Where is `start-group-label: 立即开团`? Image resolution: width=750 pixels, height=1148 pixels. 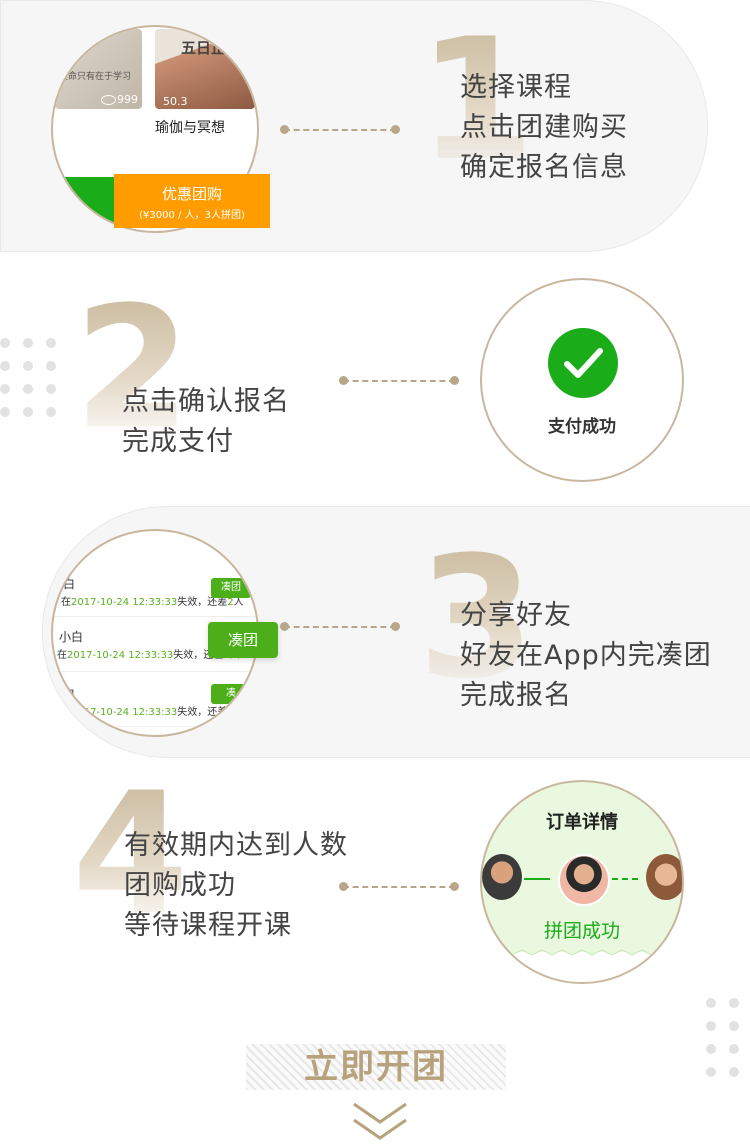
start-group-label: 立即开团 is located at coordinates (376, 1067).